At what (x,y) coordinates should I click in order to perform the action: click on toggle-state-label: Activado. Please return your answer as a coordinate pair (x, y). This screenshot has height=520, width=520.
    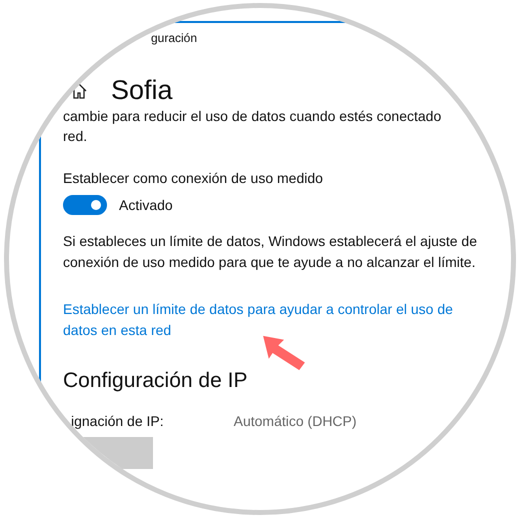
    Looking at the image, I should click on (146, 205).